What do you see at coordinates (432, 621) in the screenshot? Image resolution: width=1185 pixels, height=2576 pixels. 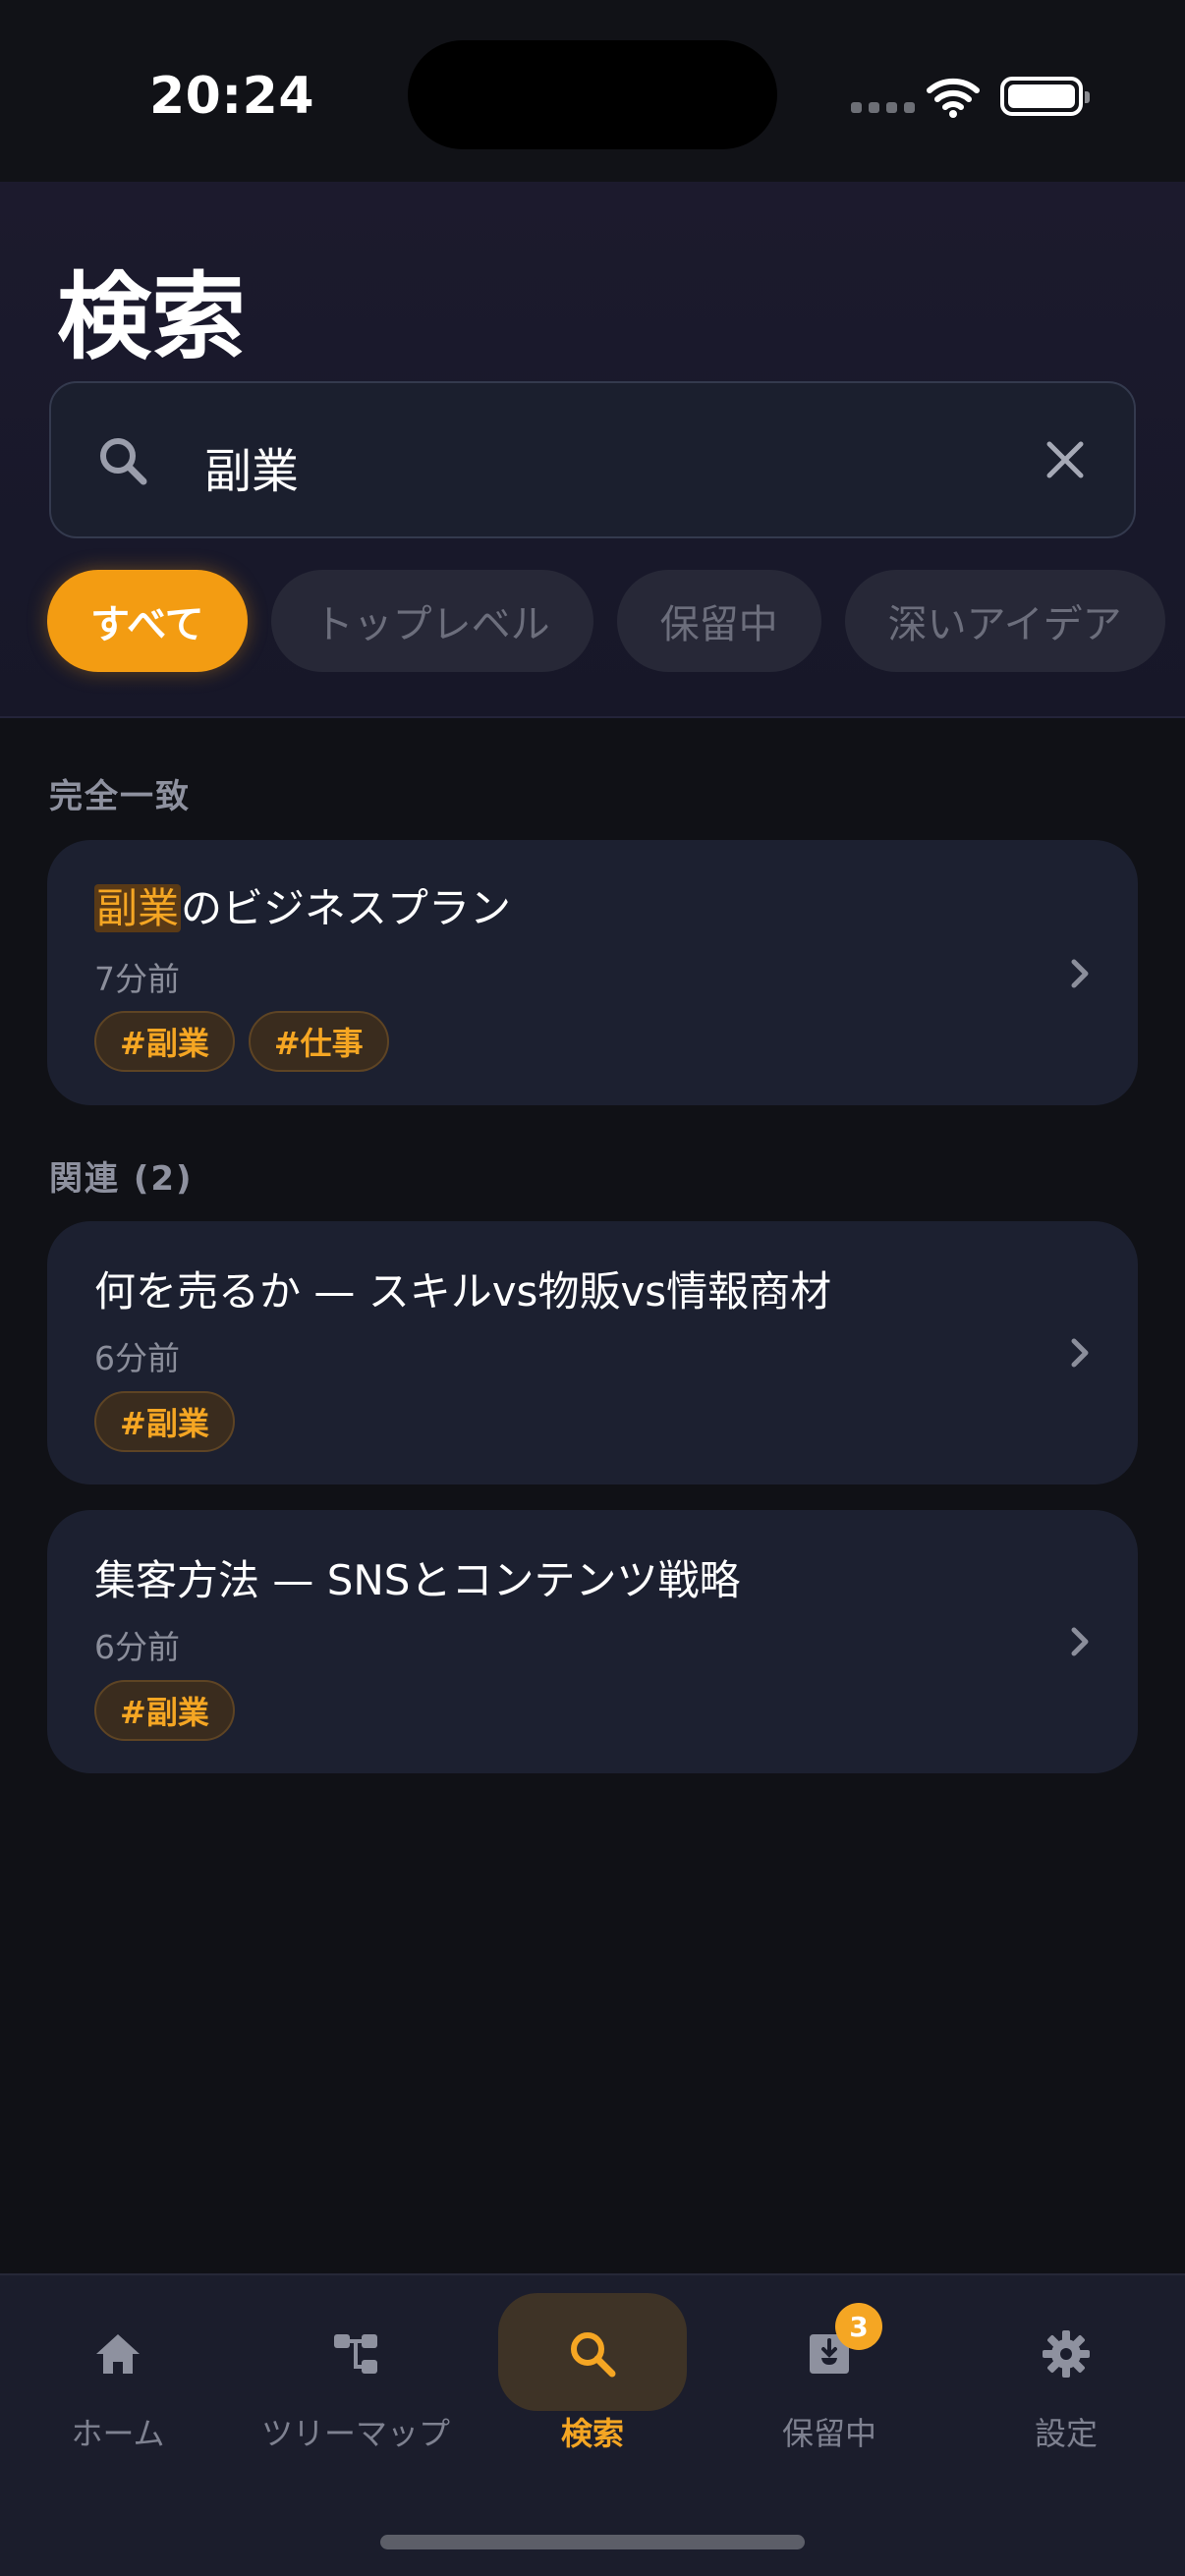 I see `filter-chip-top-level: トップレベル` at bounding box center [432, 621].